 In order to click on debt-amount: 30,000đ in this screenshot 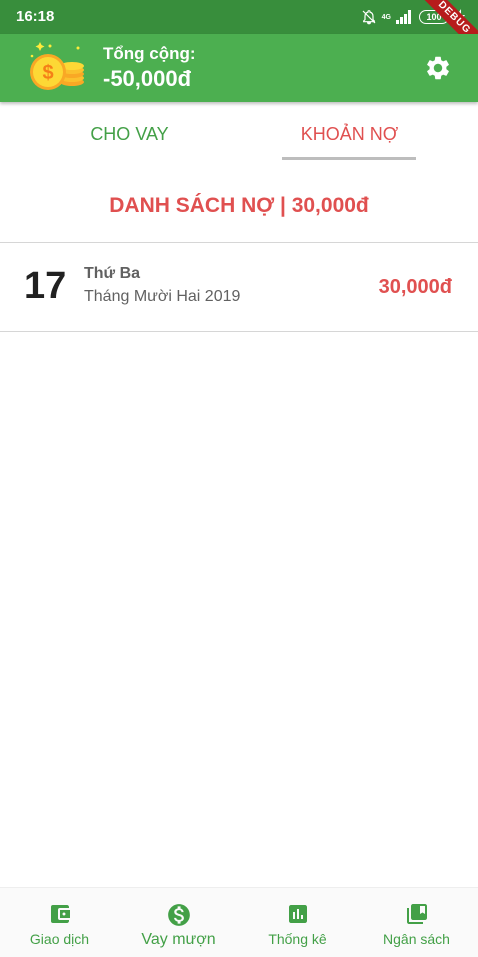, I will do `click(415, 287)`.